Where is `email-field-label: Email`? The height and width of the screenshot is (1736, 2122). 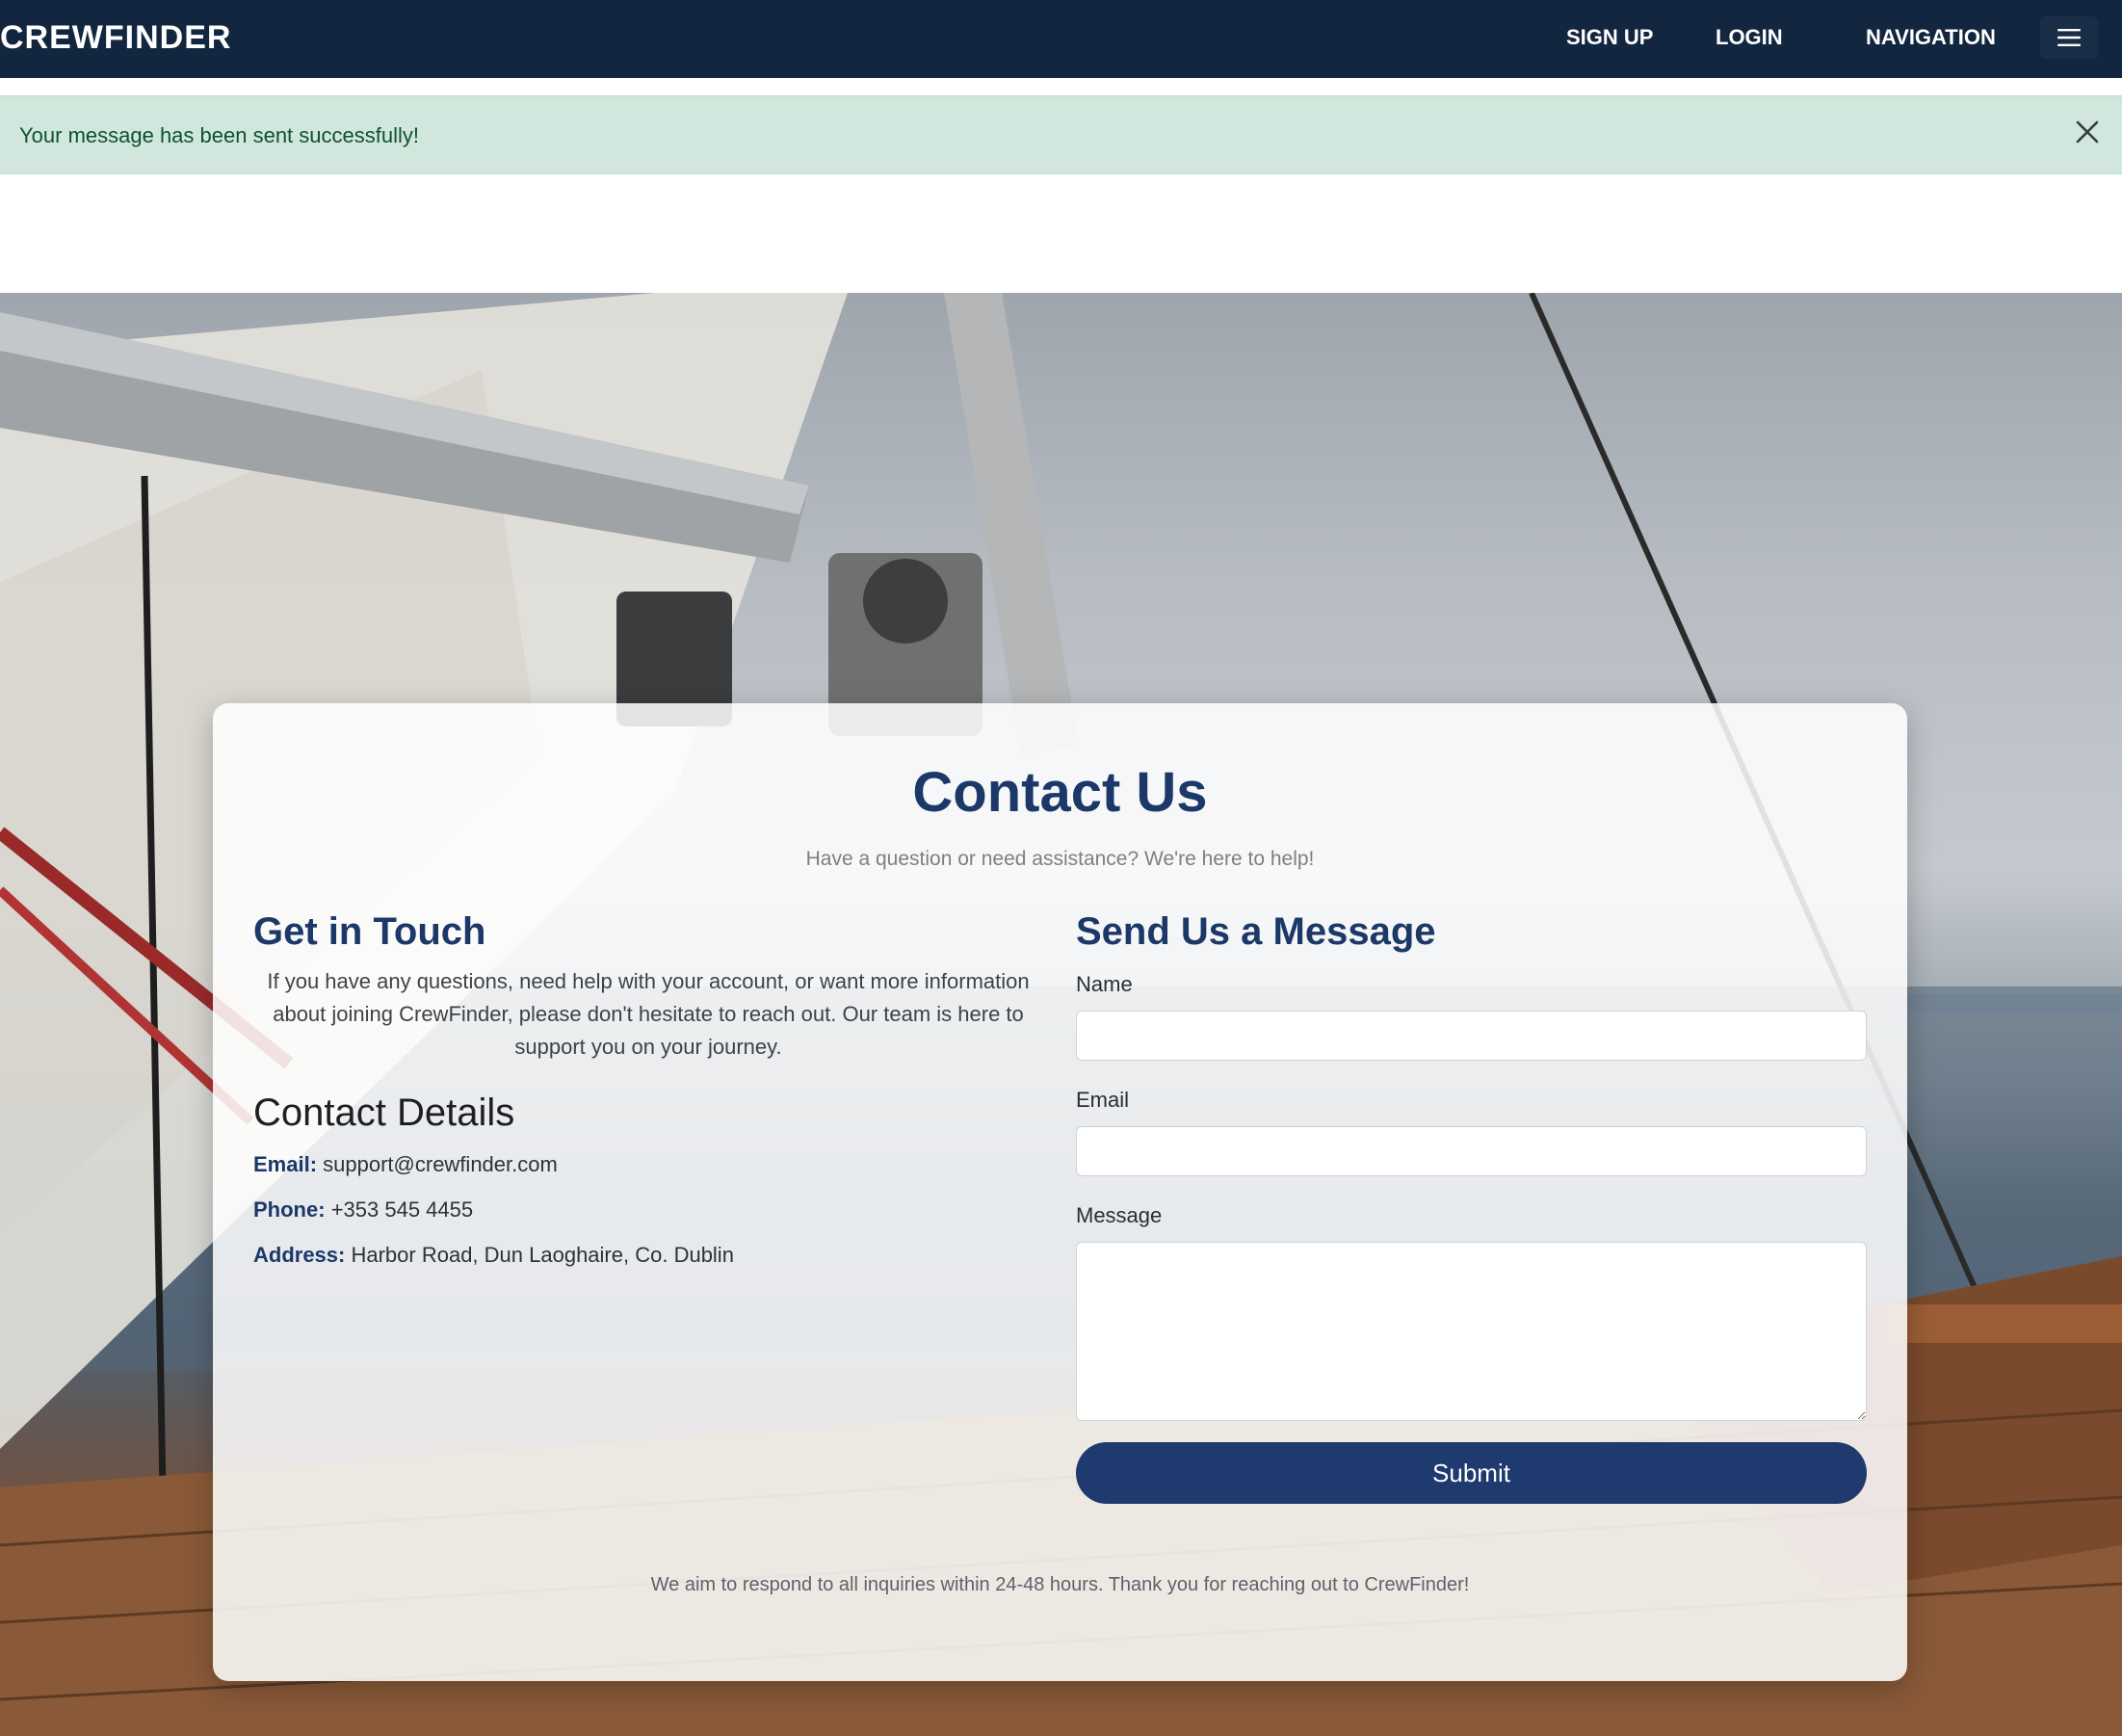
email-field-label: Email is located at coordinates (1103, 1100).